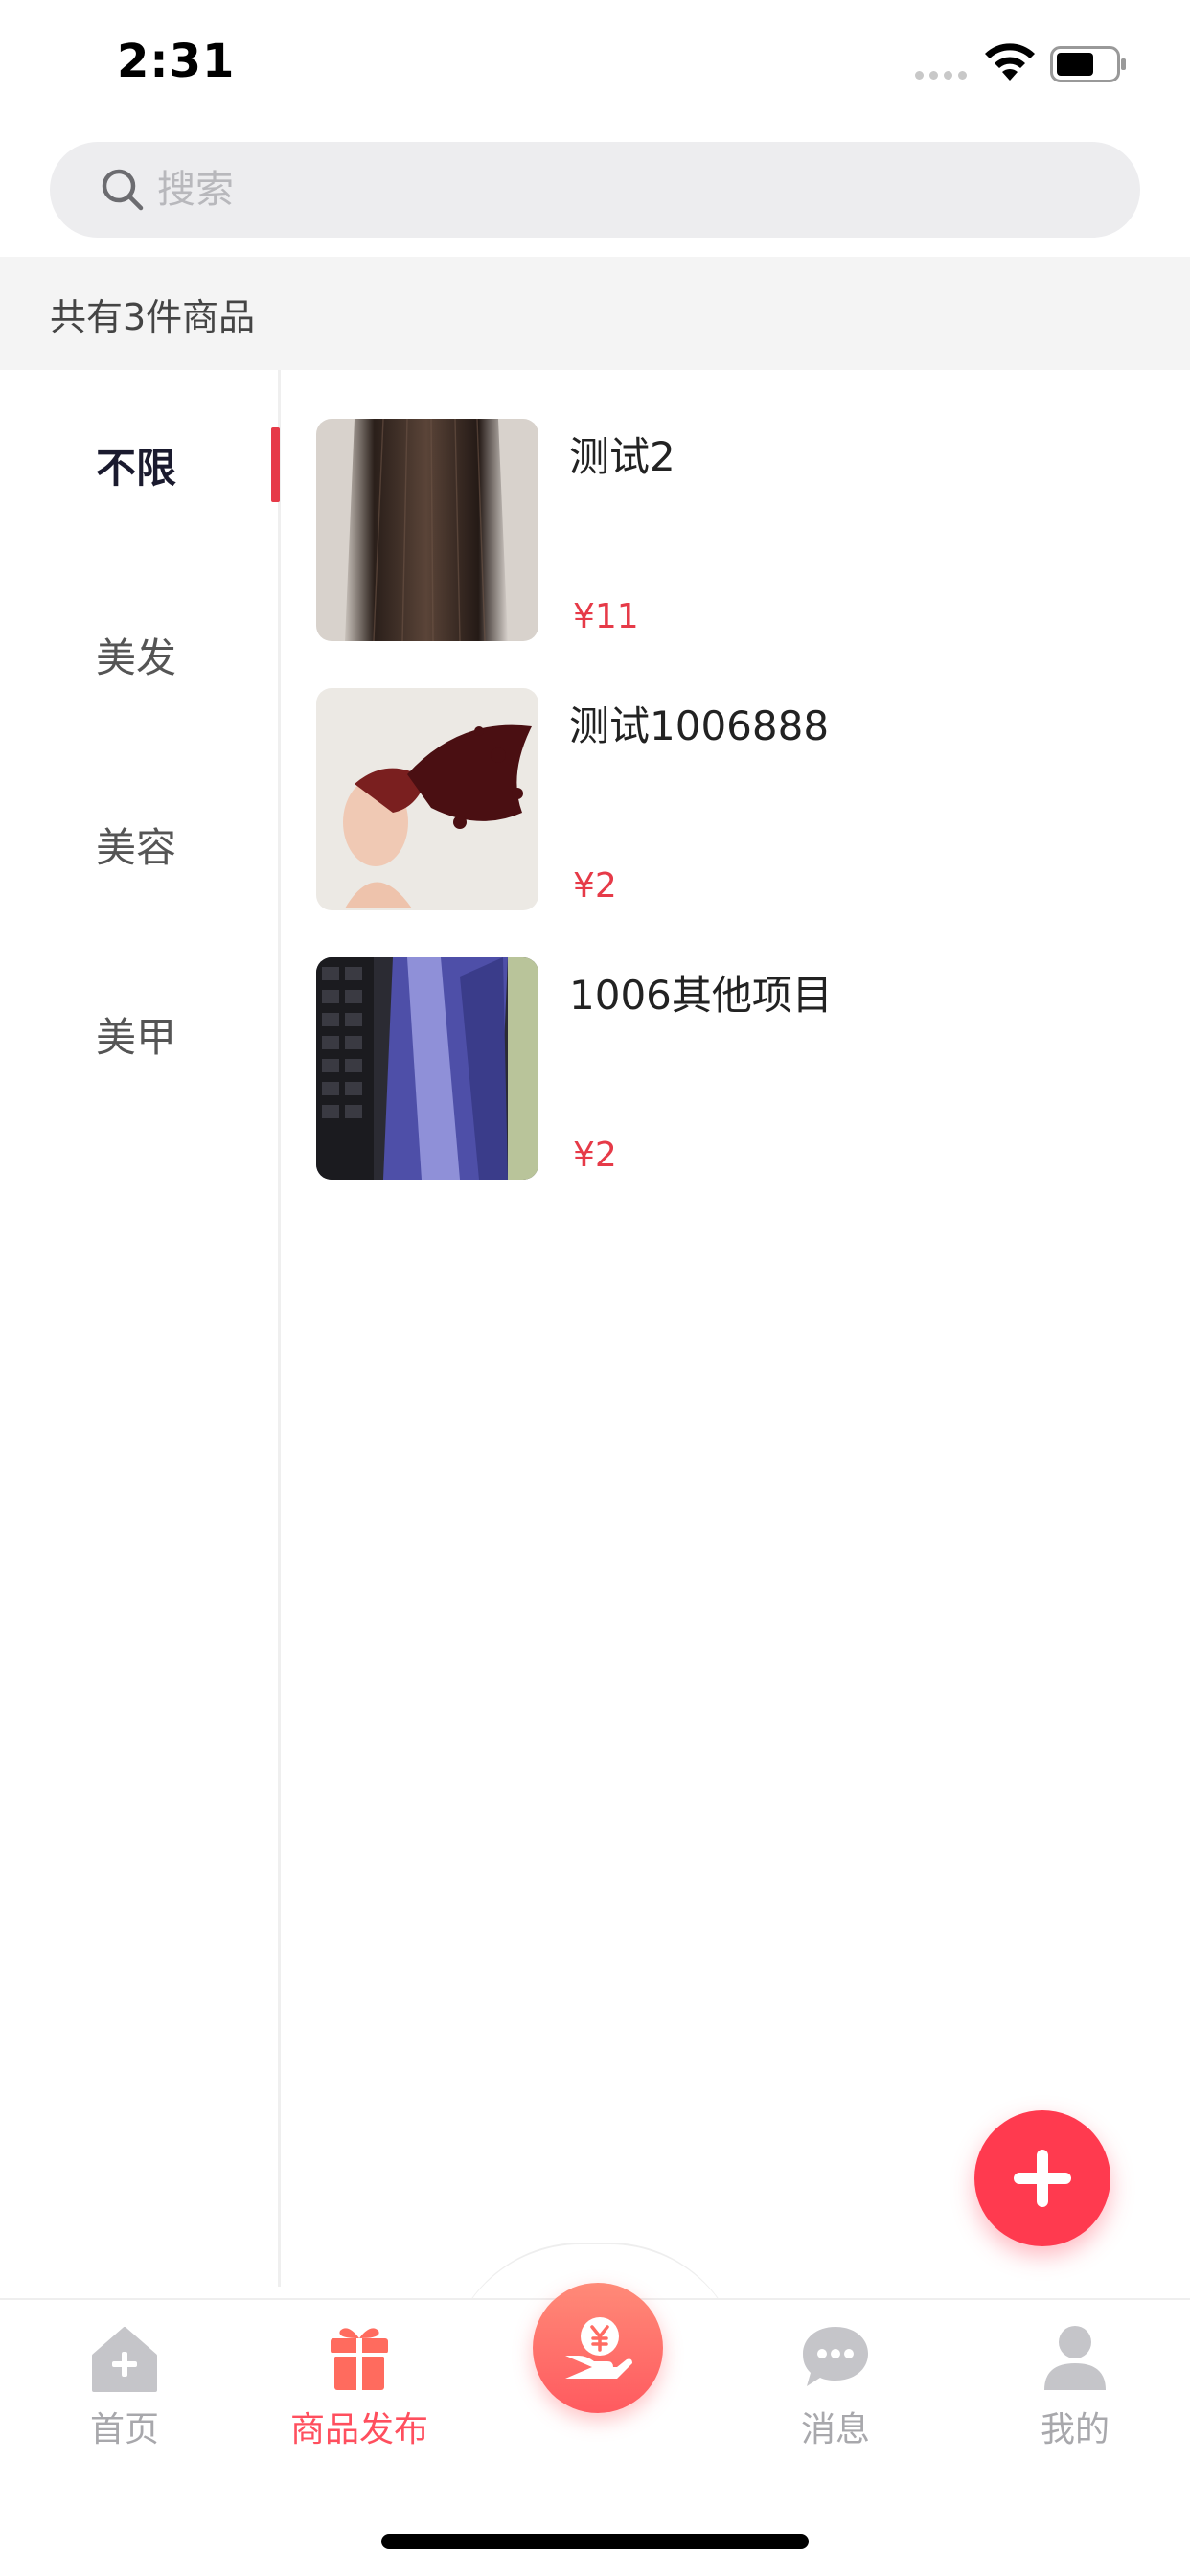 The image size is (1190, 2576). What do you see at coordinates (125, 2359) in the screenshot?
I see `home-icon` at bounding box center [125, 2359].